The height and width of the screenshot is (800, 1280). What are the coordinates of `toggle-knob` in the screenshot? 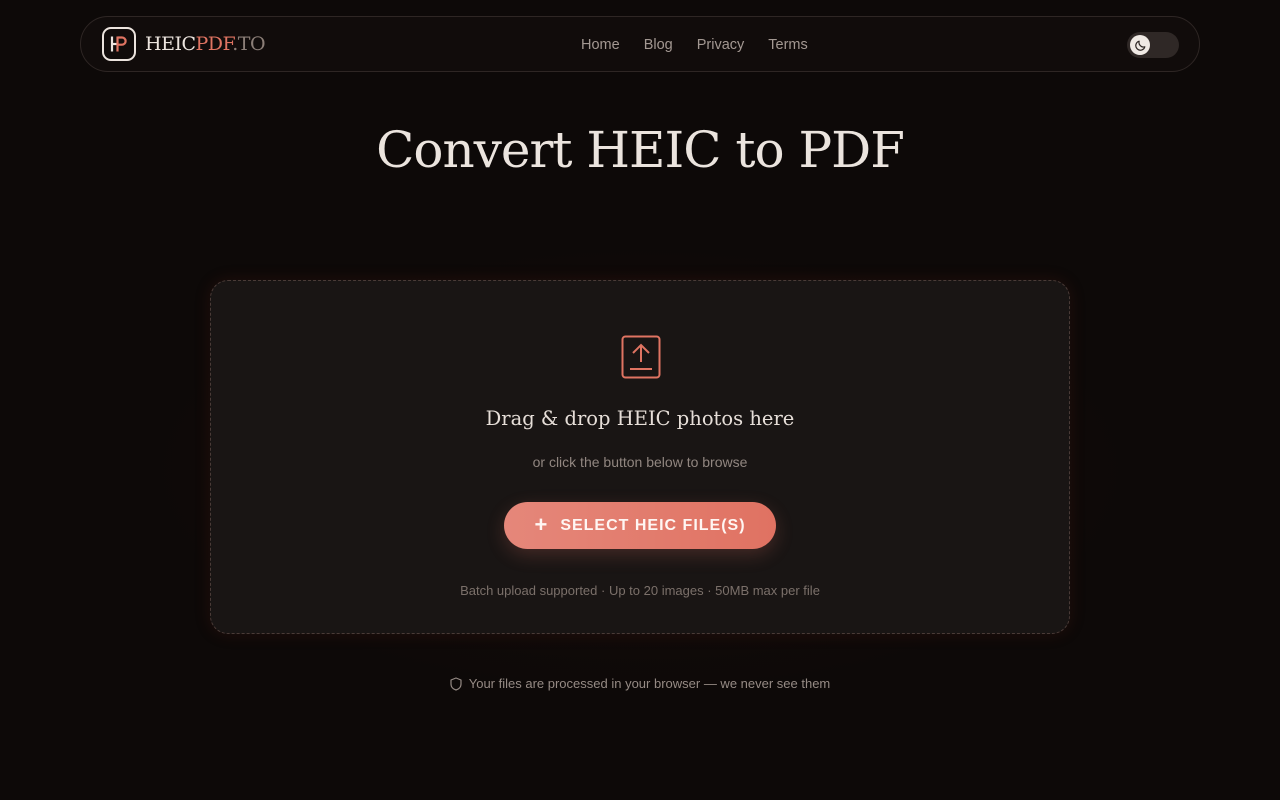 It's located at (1140, 45).